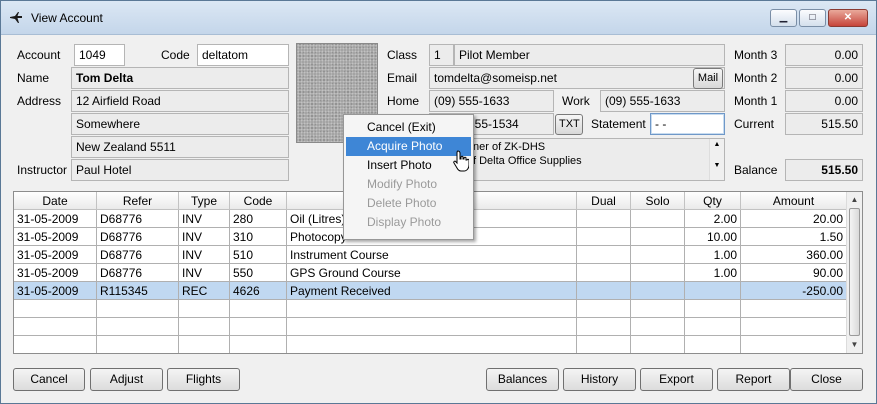  Describe the element at coordinates (180, 147) in the screenshot. I see `address-line-3-field: New Zealand 5511` at that location.